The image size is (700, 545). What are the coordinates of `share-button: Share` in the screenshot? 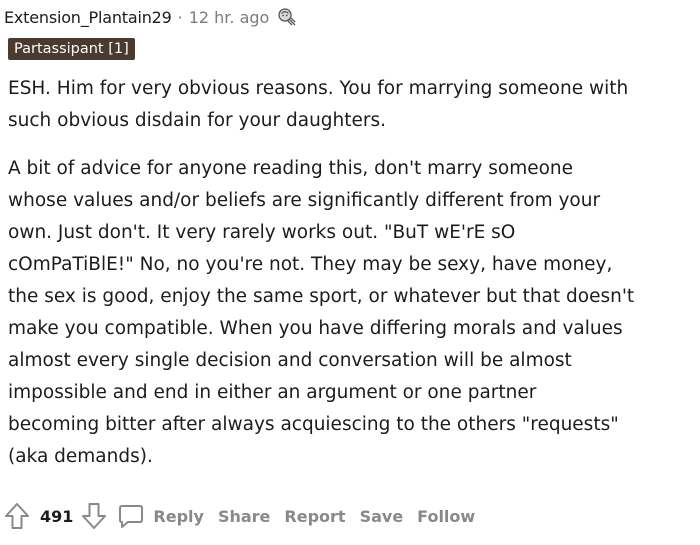 It's located at (244, 516).